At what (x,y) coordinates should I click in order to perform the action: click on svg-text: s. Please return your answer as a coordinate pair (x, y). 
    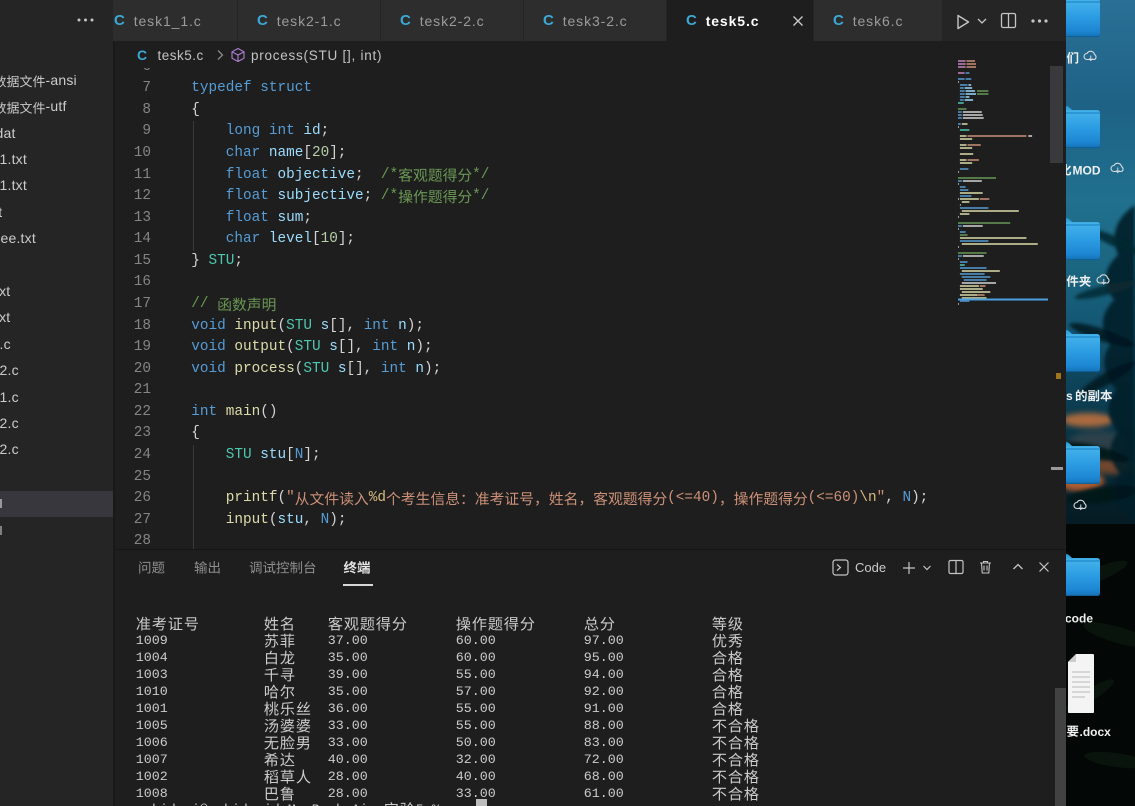
    Looking at the image, I should click on (1069, 396).